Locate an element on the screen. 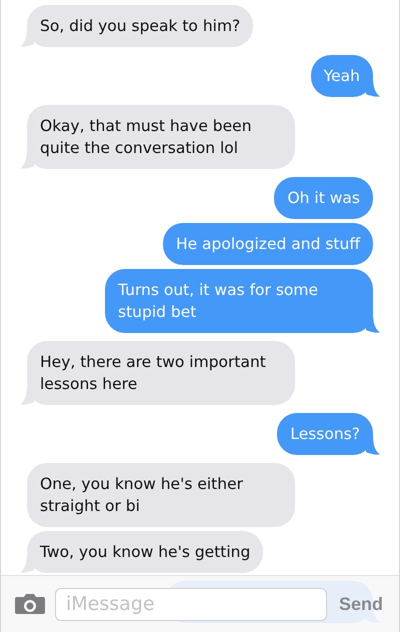  message-text: So, did you speak to him? is located at coordinates (140, 26).